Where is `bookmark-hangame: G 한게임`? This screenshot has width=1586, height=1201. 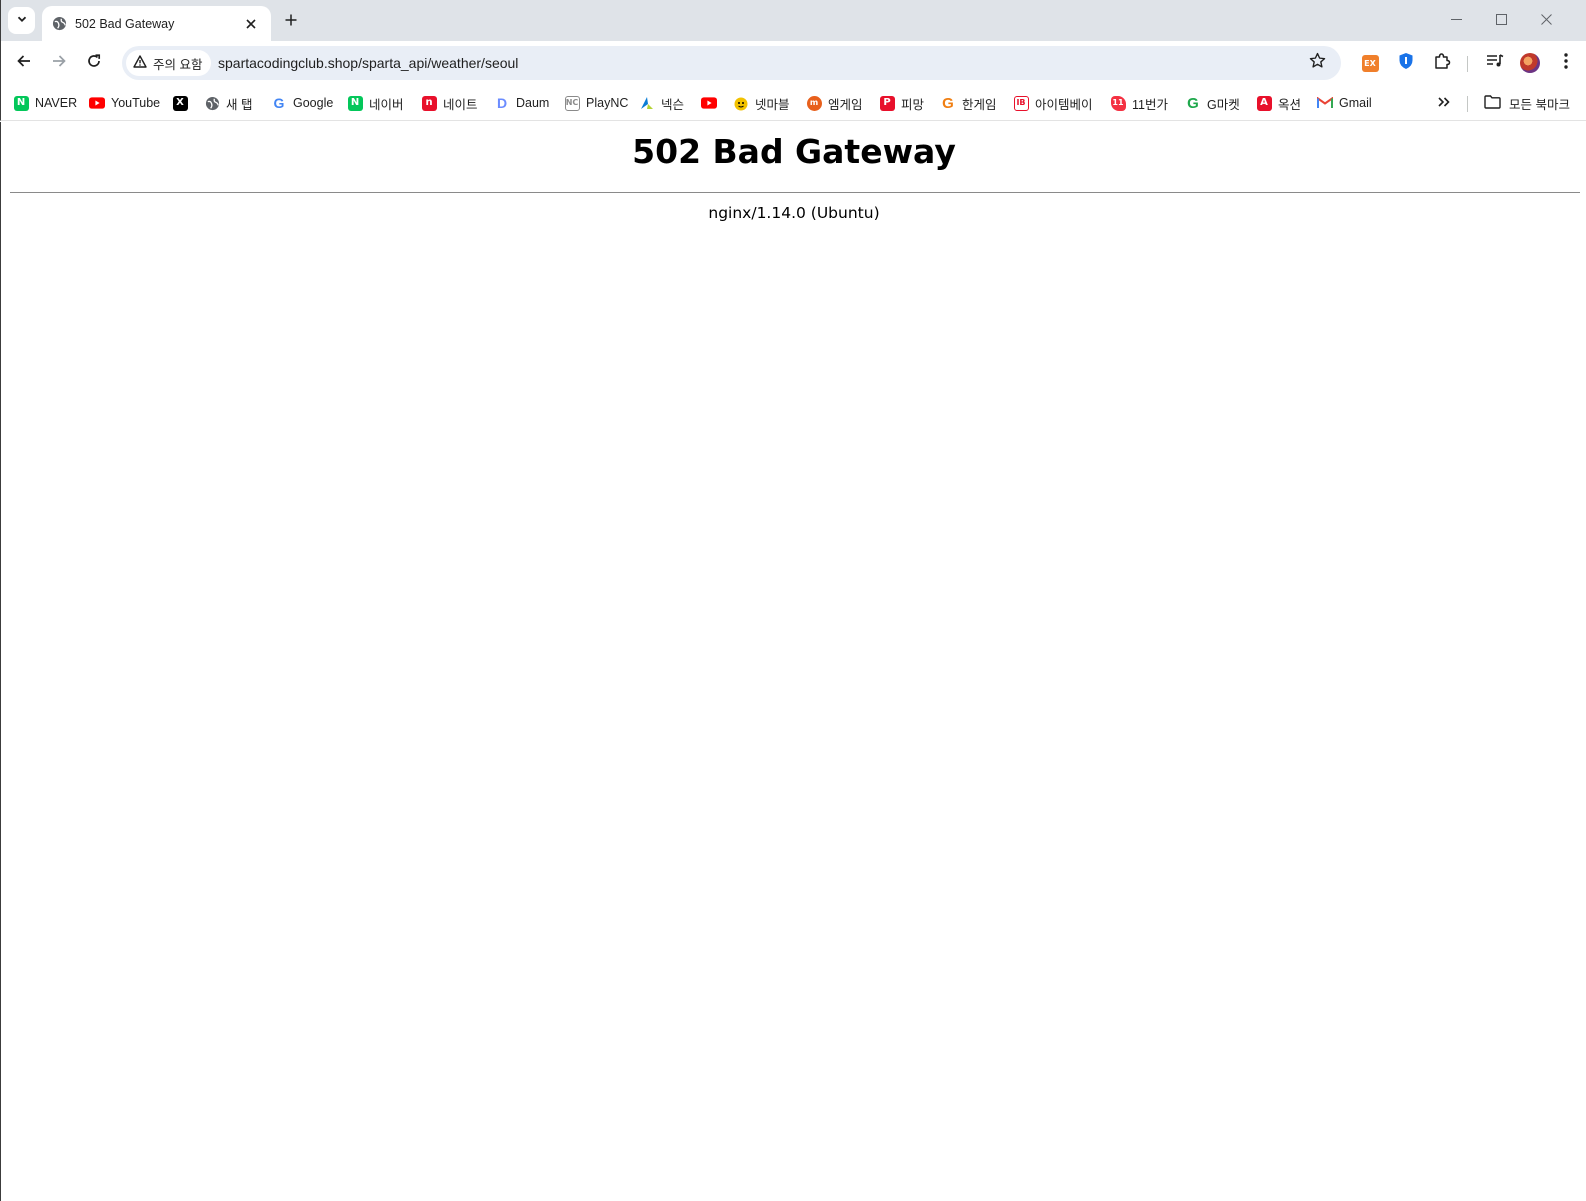 bookmark-hangame: G 한게임 is located at coordinates (968, 103).